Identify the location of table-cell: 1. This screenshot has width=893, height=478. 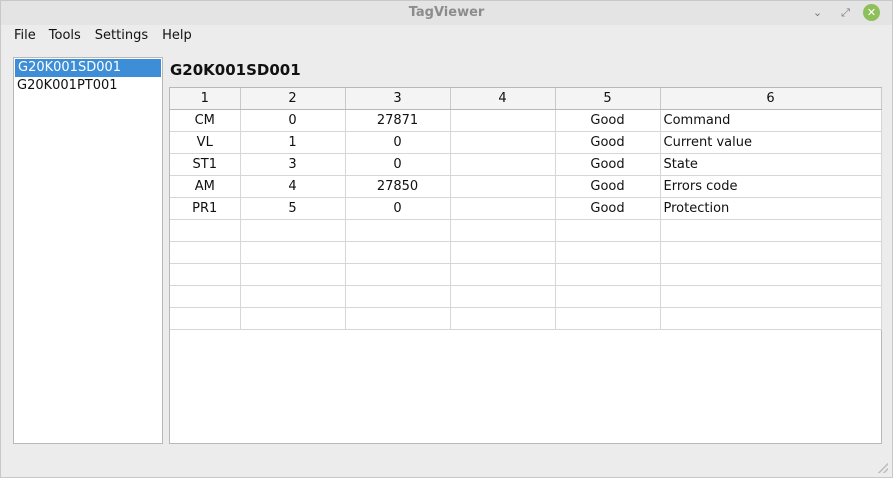
(293, 142).